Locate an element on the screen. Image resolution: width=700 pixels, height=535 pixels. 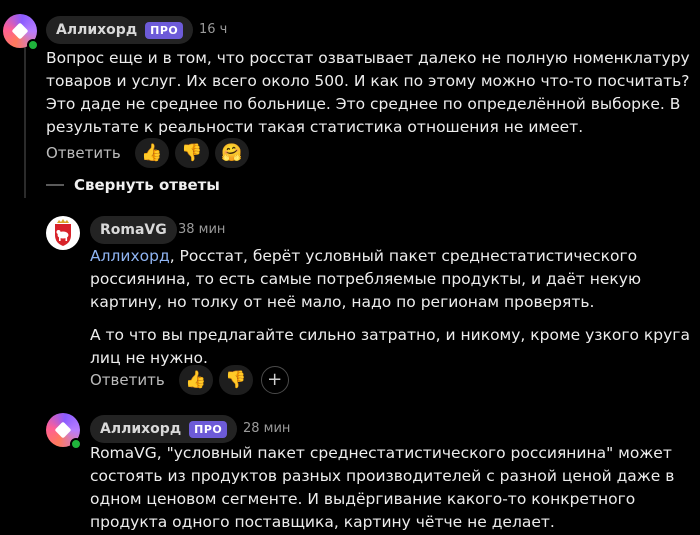
coat-of-arms-icon is located at coordinates (63, 232).